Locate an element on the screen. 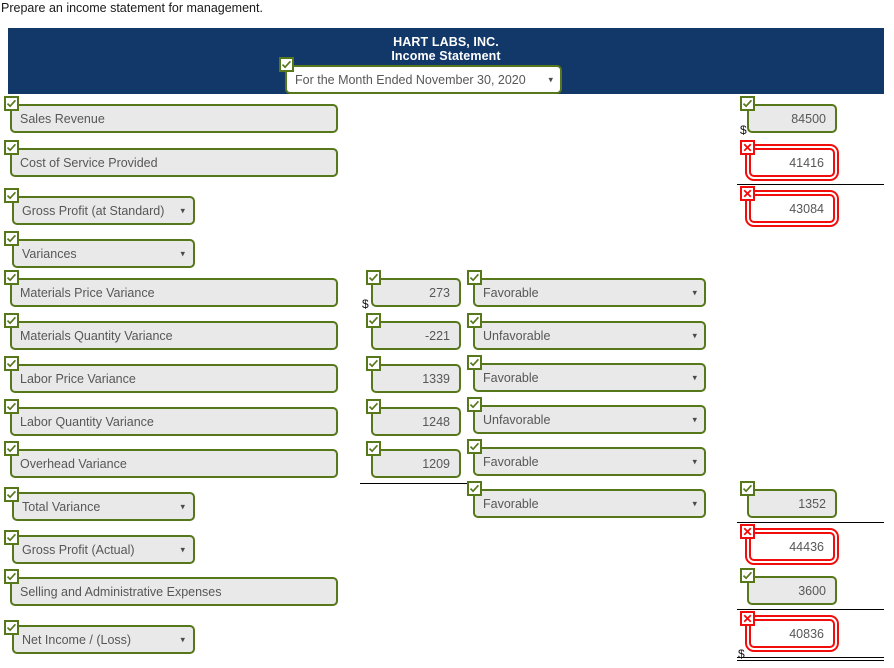 Image resolution: width=894 pixels, height=668 pixels. label-input-6: Labor Price Variance is located at coordinates (174, 378).